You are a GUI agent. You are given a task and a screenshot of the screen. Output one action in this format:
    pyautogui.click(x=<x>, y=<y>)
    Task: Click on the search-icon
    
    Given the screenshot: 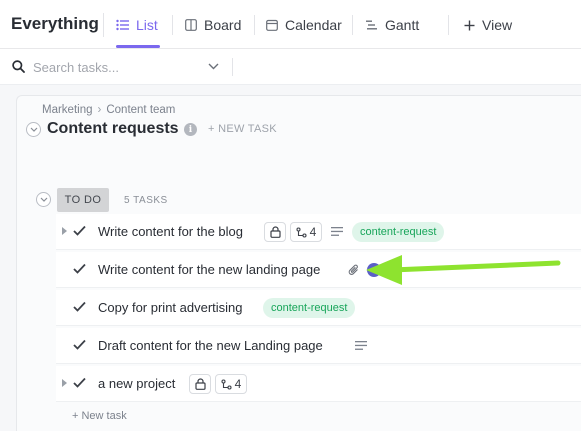 What is the action you would take?
    pyautogui.click(x=18, y=66)
    